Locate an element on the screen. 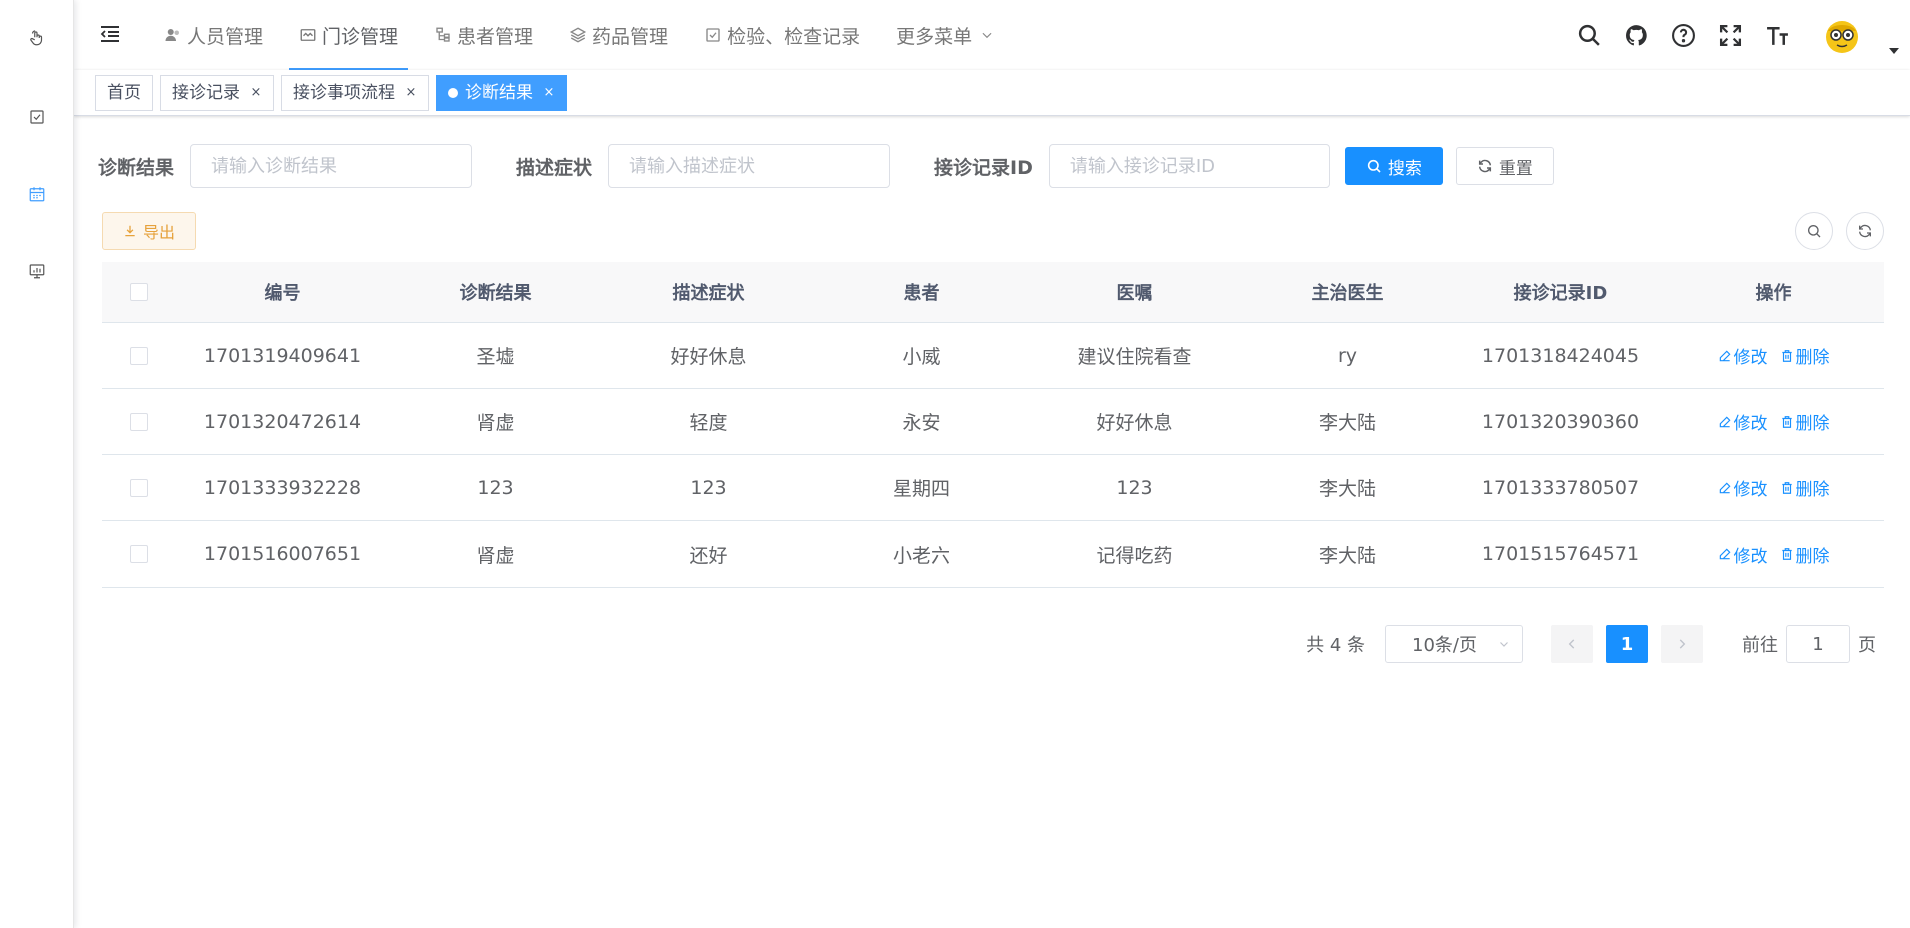 This screenshot has height=928, width=1910. tag-label: 首页 is located at coordinates (124, 92).